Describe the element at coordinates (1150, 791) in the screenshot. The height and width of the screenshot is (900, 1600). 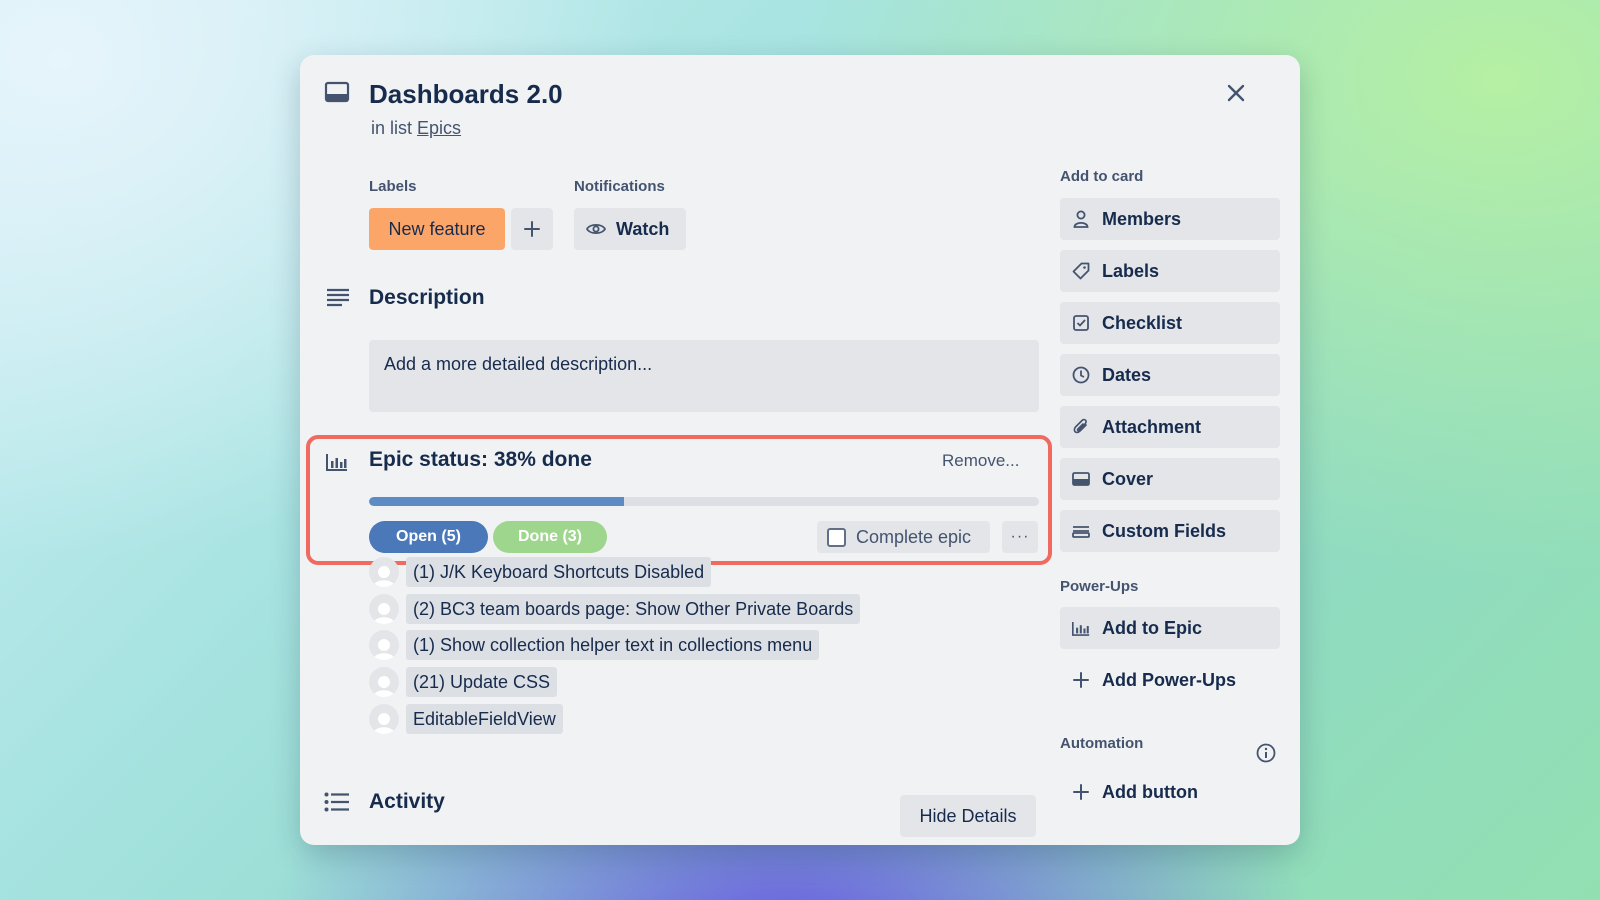
I see `add-button-label: Add button` at that location.